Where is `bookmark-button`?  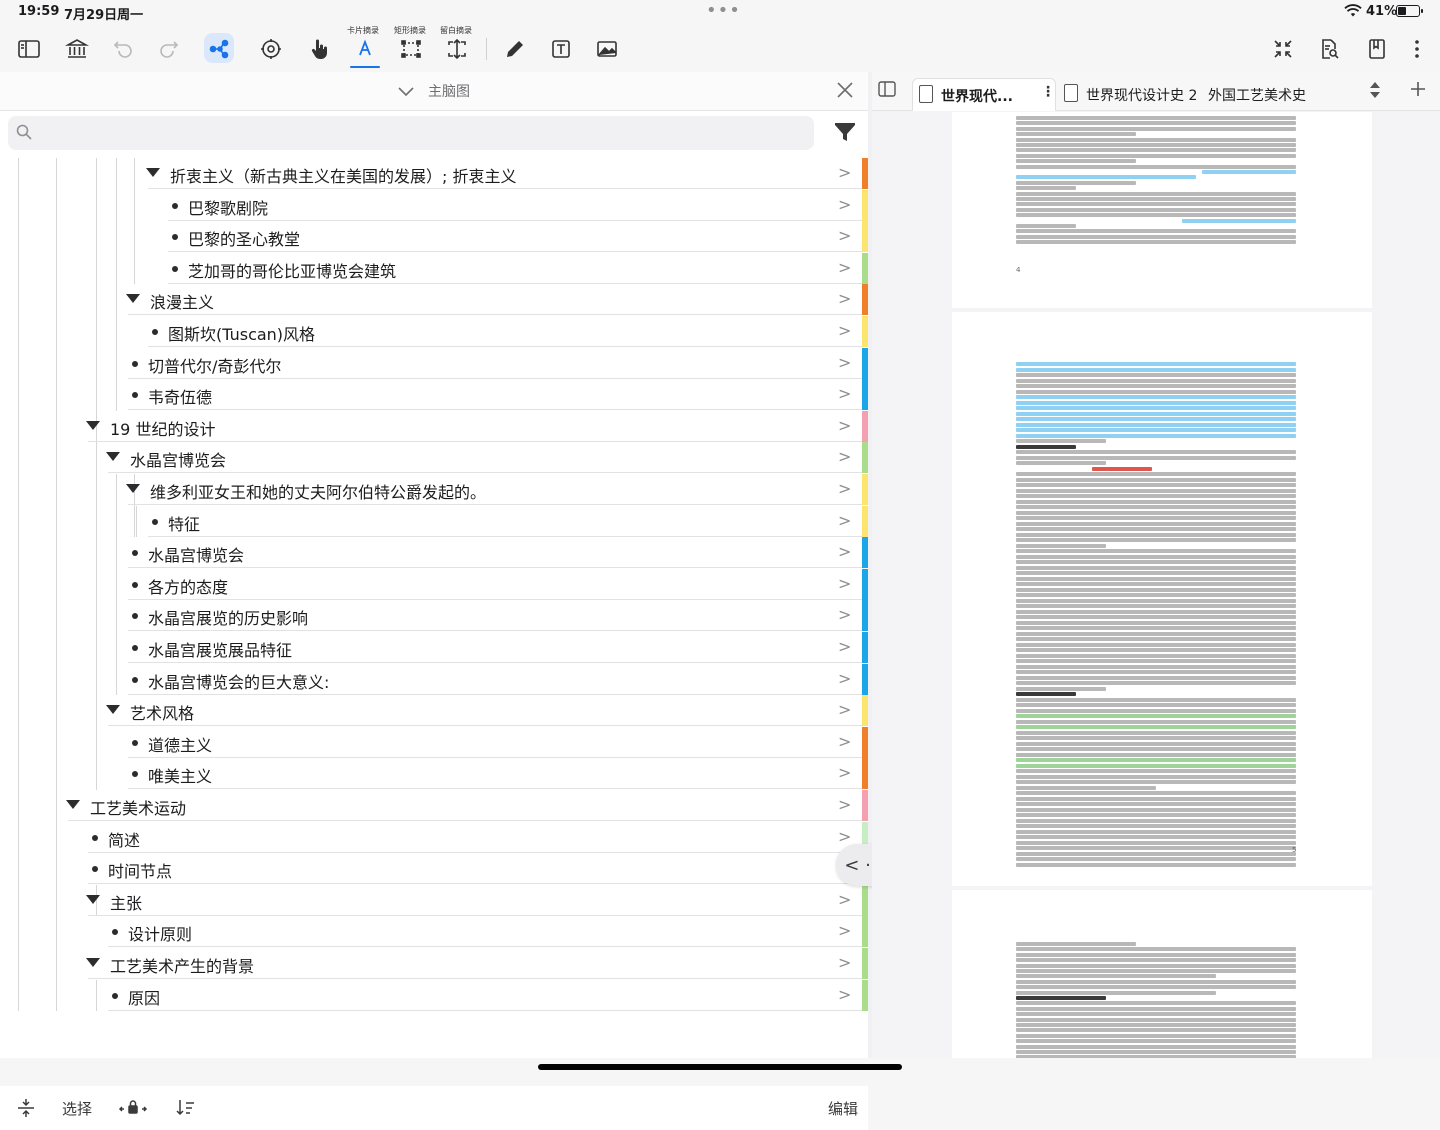
bookmark-button is located at coordinates (1377, 49).